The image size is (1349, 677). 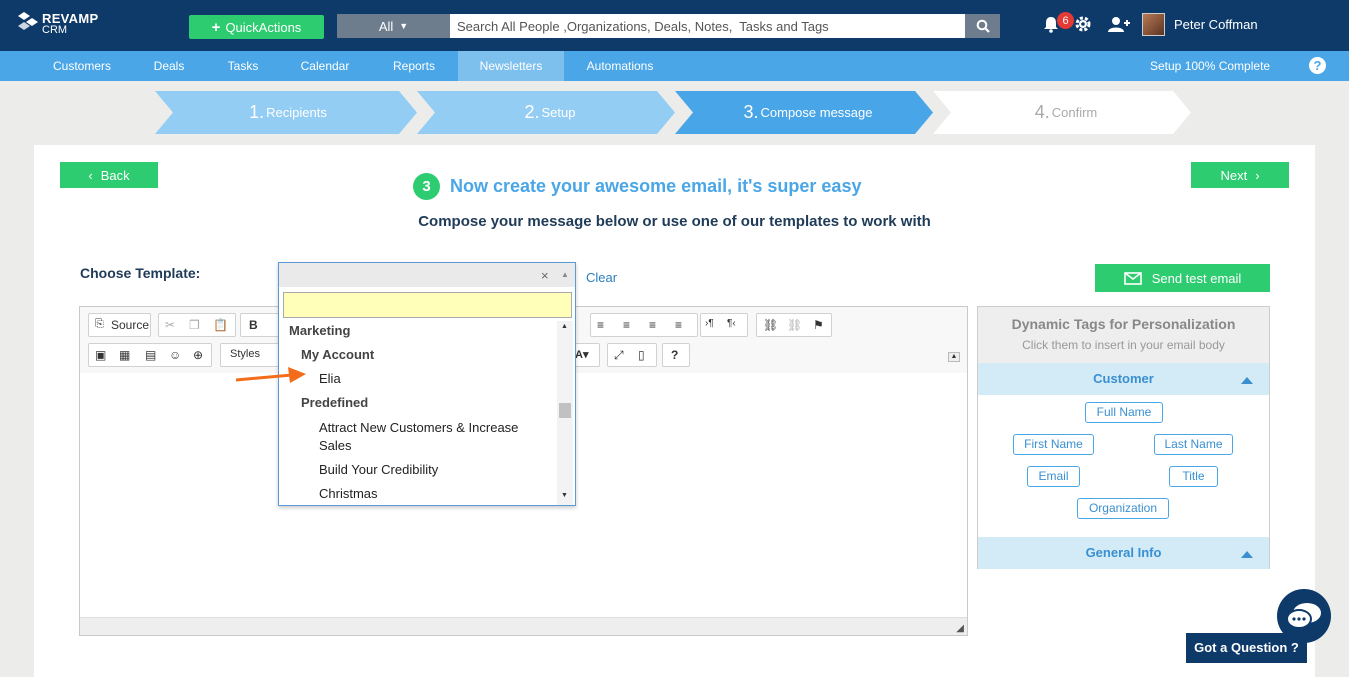 I want to click on option-attract-new-customers: Attract New Customers & Increase, so click(x=418, y=428).